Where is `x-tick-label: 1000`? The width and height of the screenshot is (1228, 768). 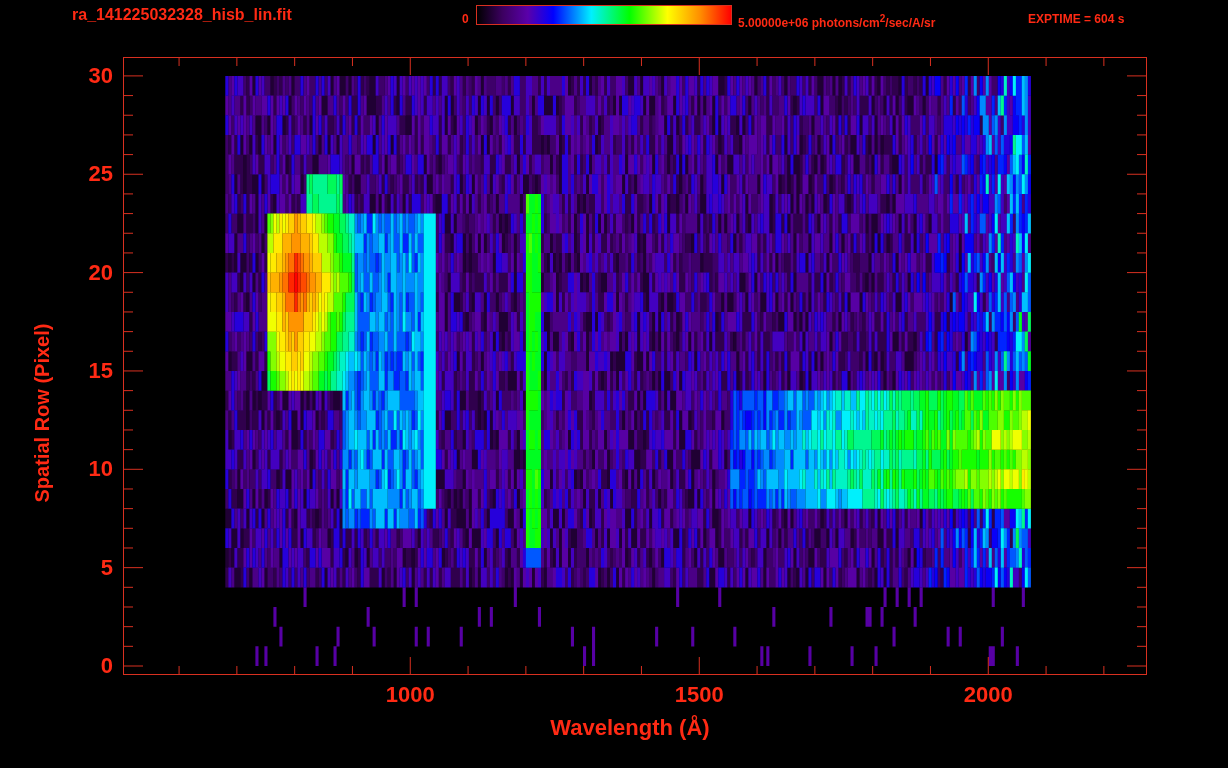 x-tick-label: 1000 is located at coordinates (410, 695).